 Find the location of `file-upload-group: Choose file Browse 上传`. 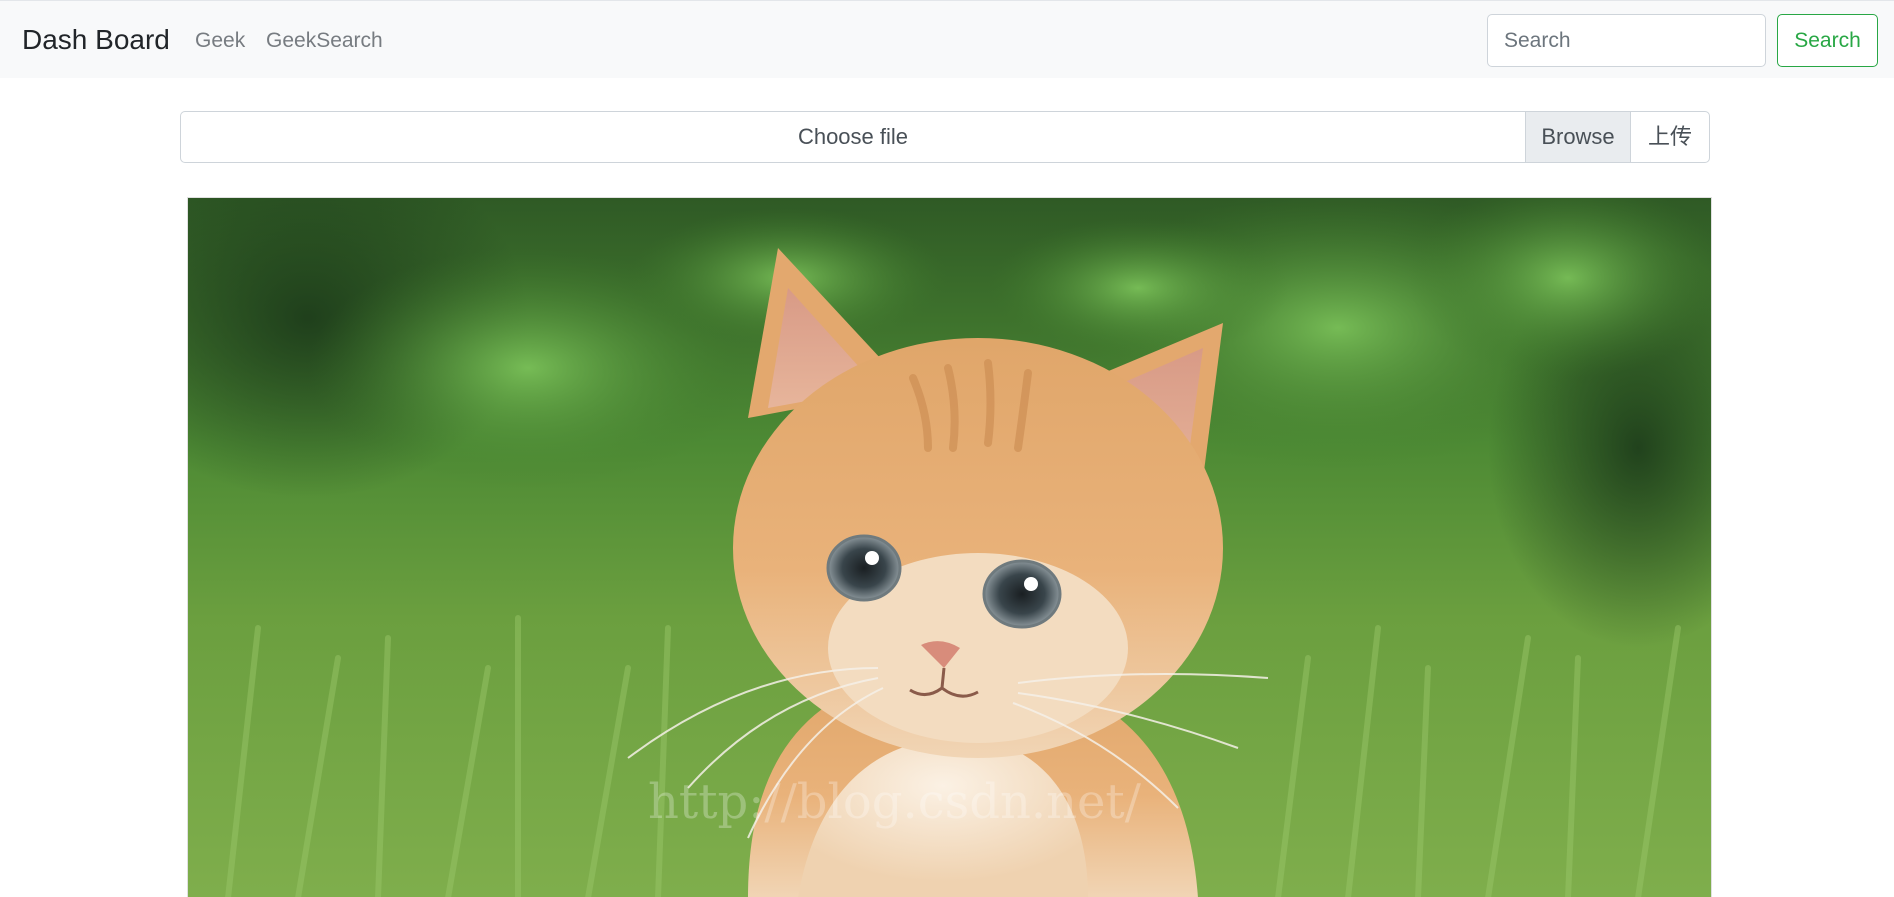

file-upload-group: Choose file Browse 上传 is located at coordinates (945, 137).